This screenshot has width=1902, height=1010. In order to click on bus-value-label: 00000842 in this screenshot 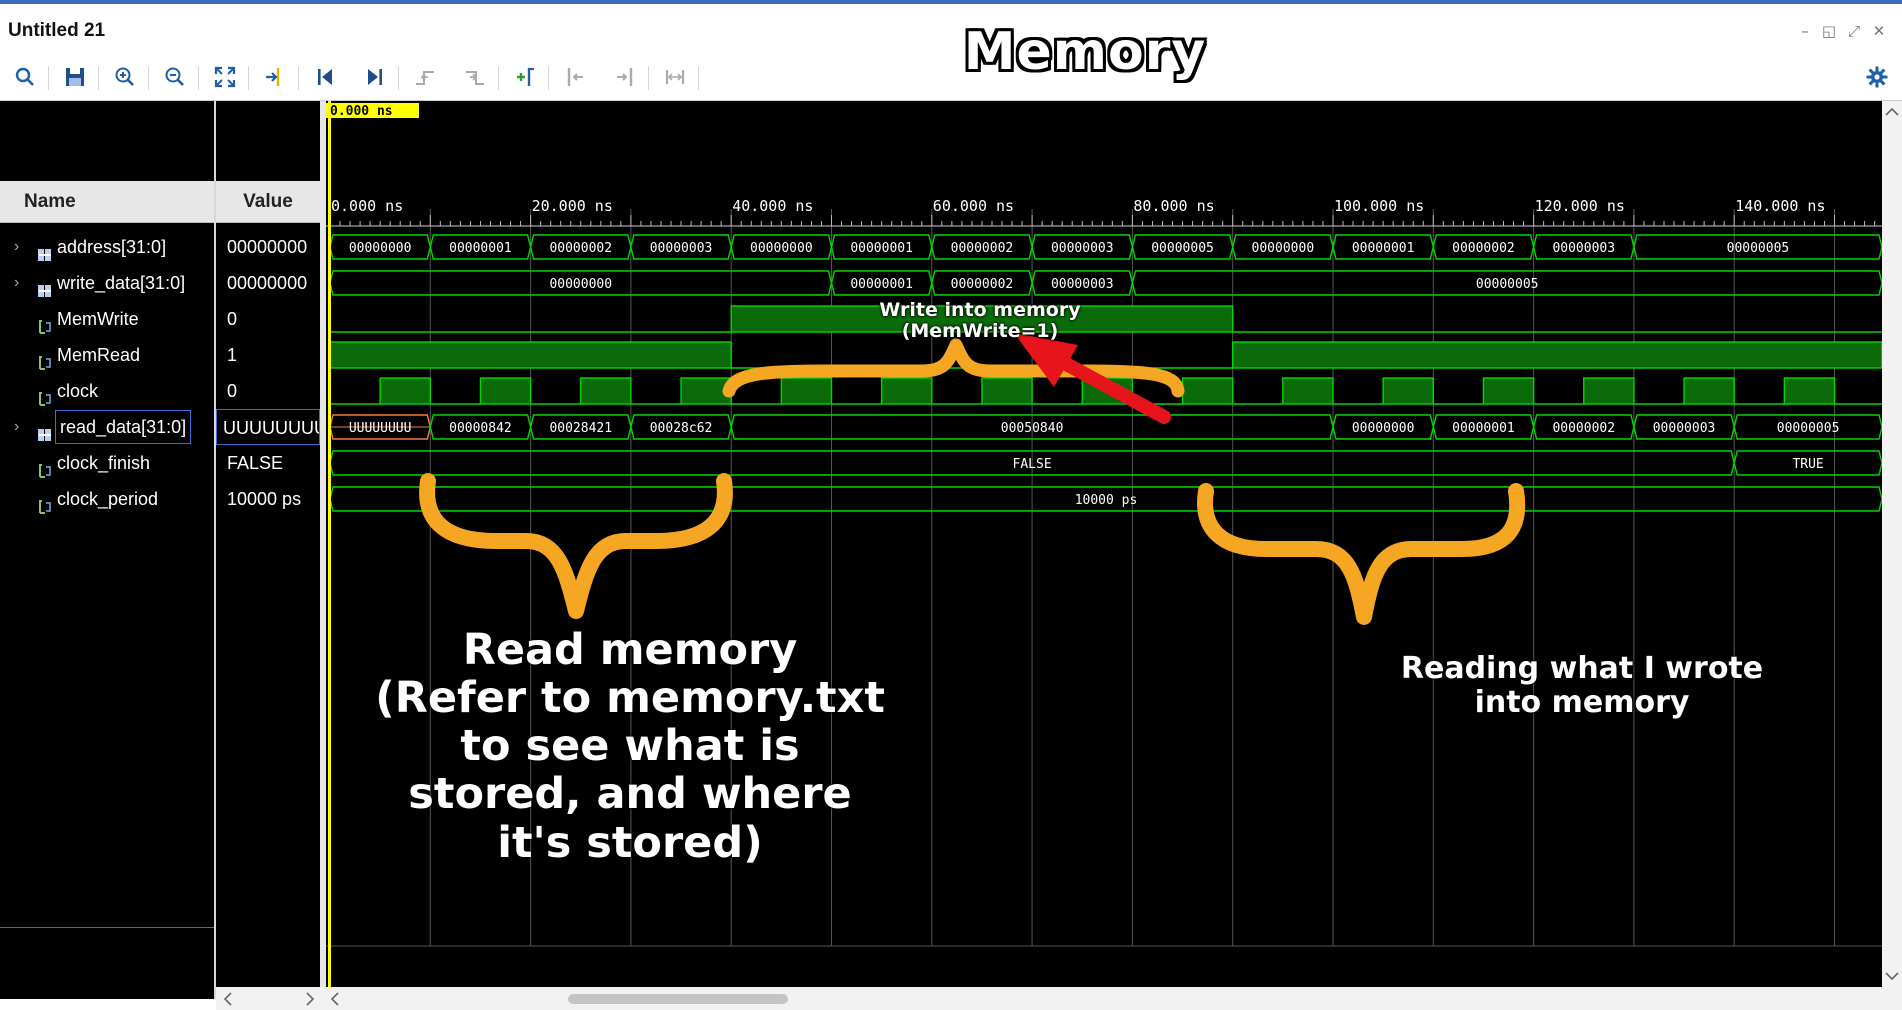, I will do `click(480, 428)`.